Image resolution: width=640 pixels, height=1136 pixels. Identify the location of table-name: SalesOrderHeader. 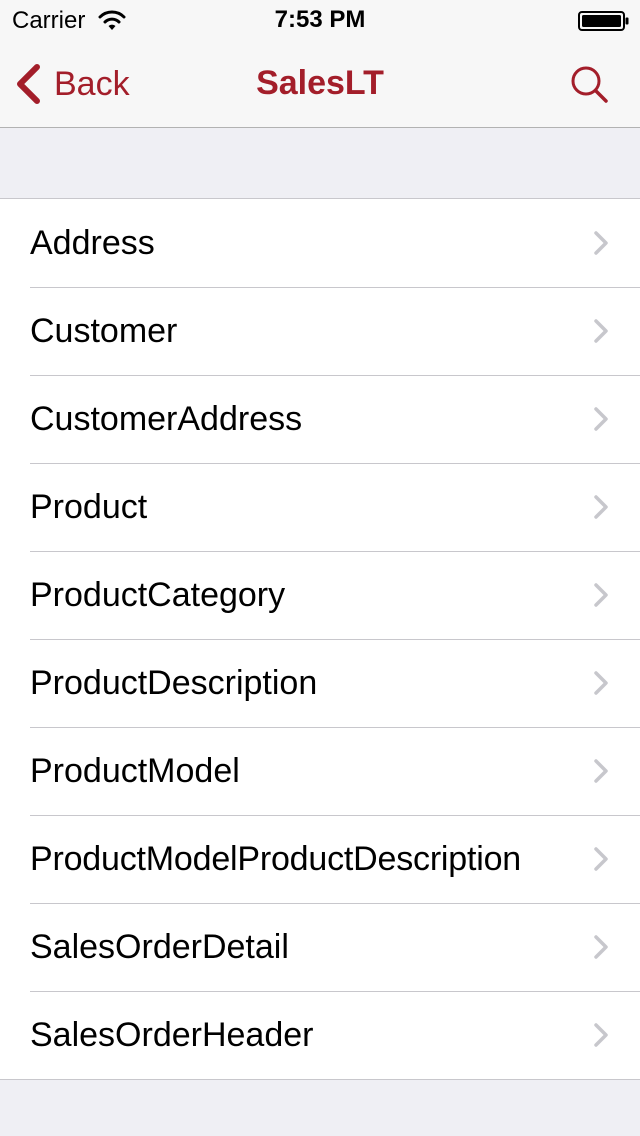
(172, 1035).